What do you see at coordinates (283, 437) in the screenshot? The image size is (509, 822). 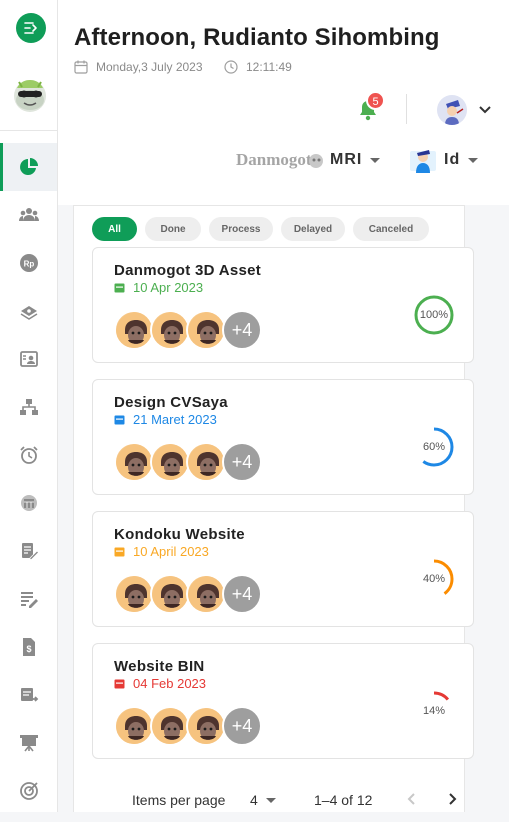 I see `project-card: Design CVSaya 21 Maret 2023 +4 60%` at bounding box center [283, 437].